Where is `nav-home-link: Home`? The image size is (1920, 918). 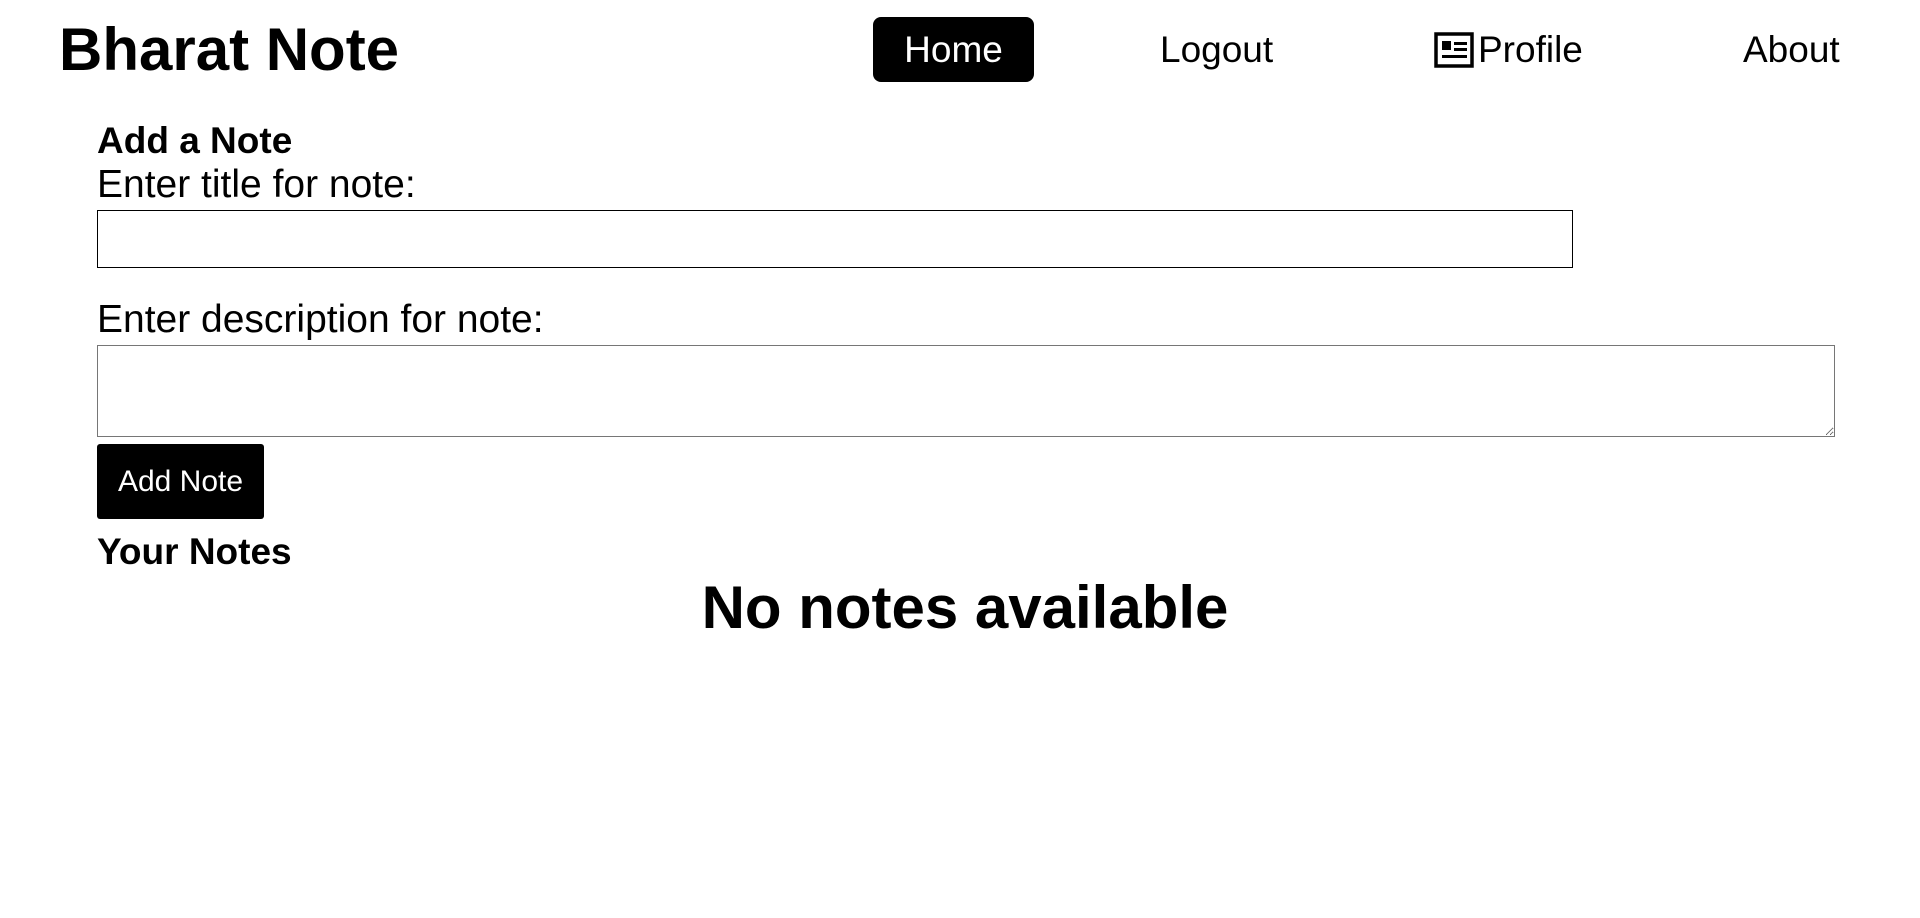
nav-home-link: Home is located at coordinates (953, 49).